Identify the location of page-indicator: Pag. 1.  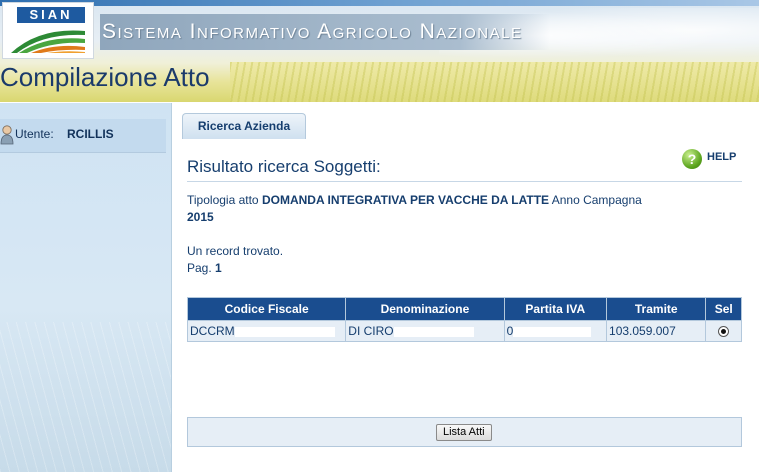
(204, 268).